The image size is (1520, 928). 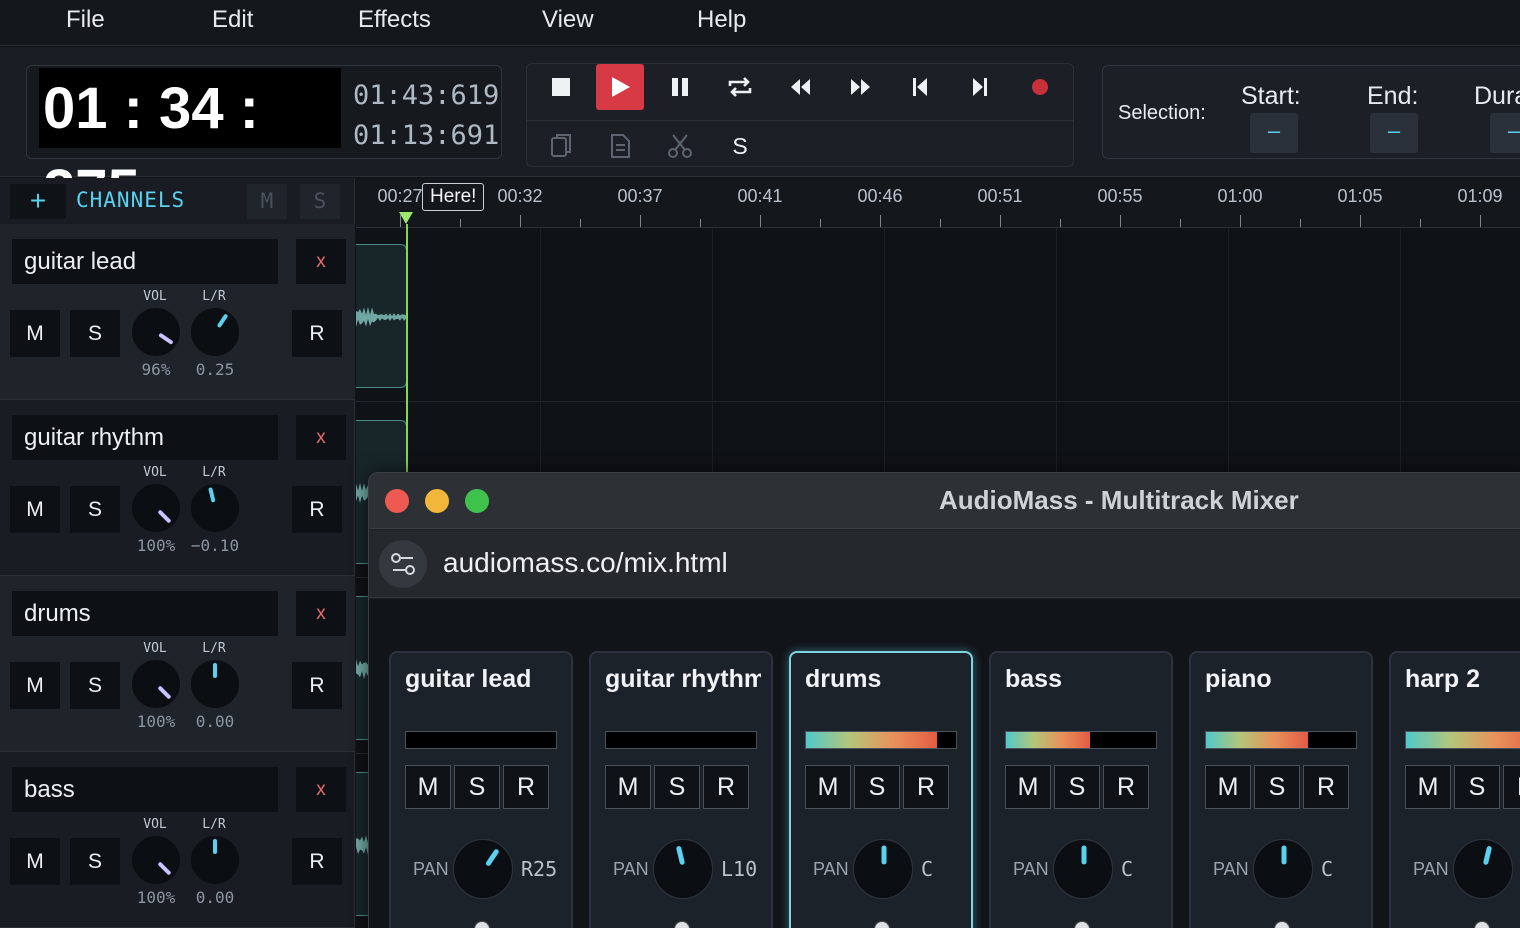 I want to click on selection-start-input: –, so click(x=1274, y=133).